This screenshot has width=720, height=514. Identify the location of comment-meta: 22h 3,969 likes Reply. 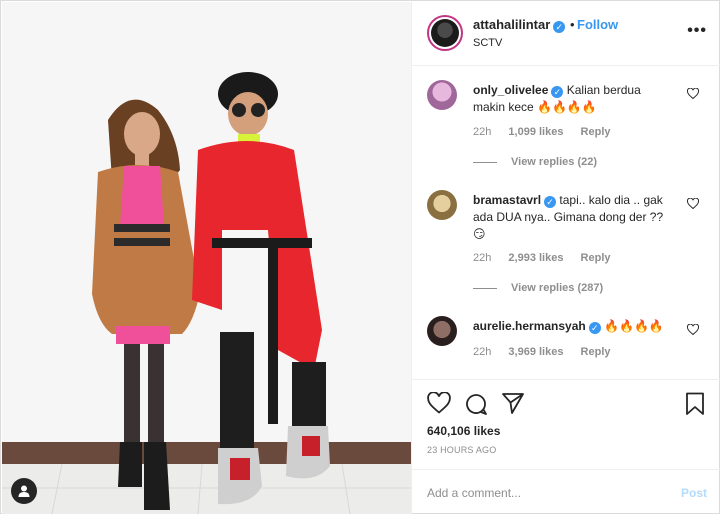
(549, 352).